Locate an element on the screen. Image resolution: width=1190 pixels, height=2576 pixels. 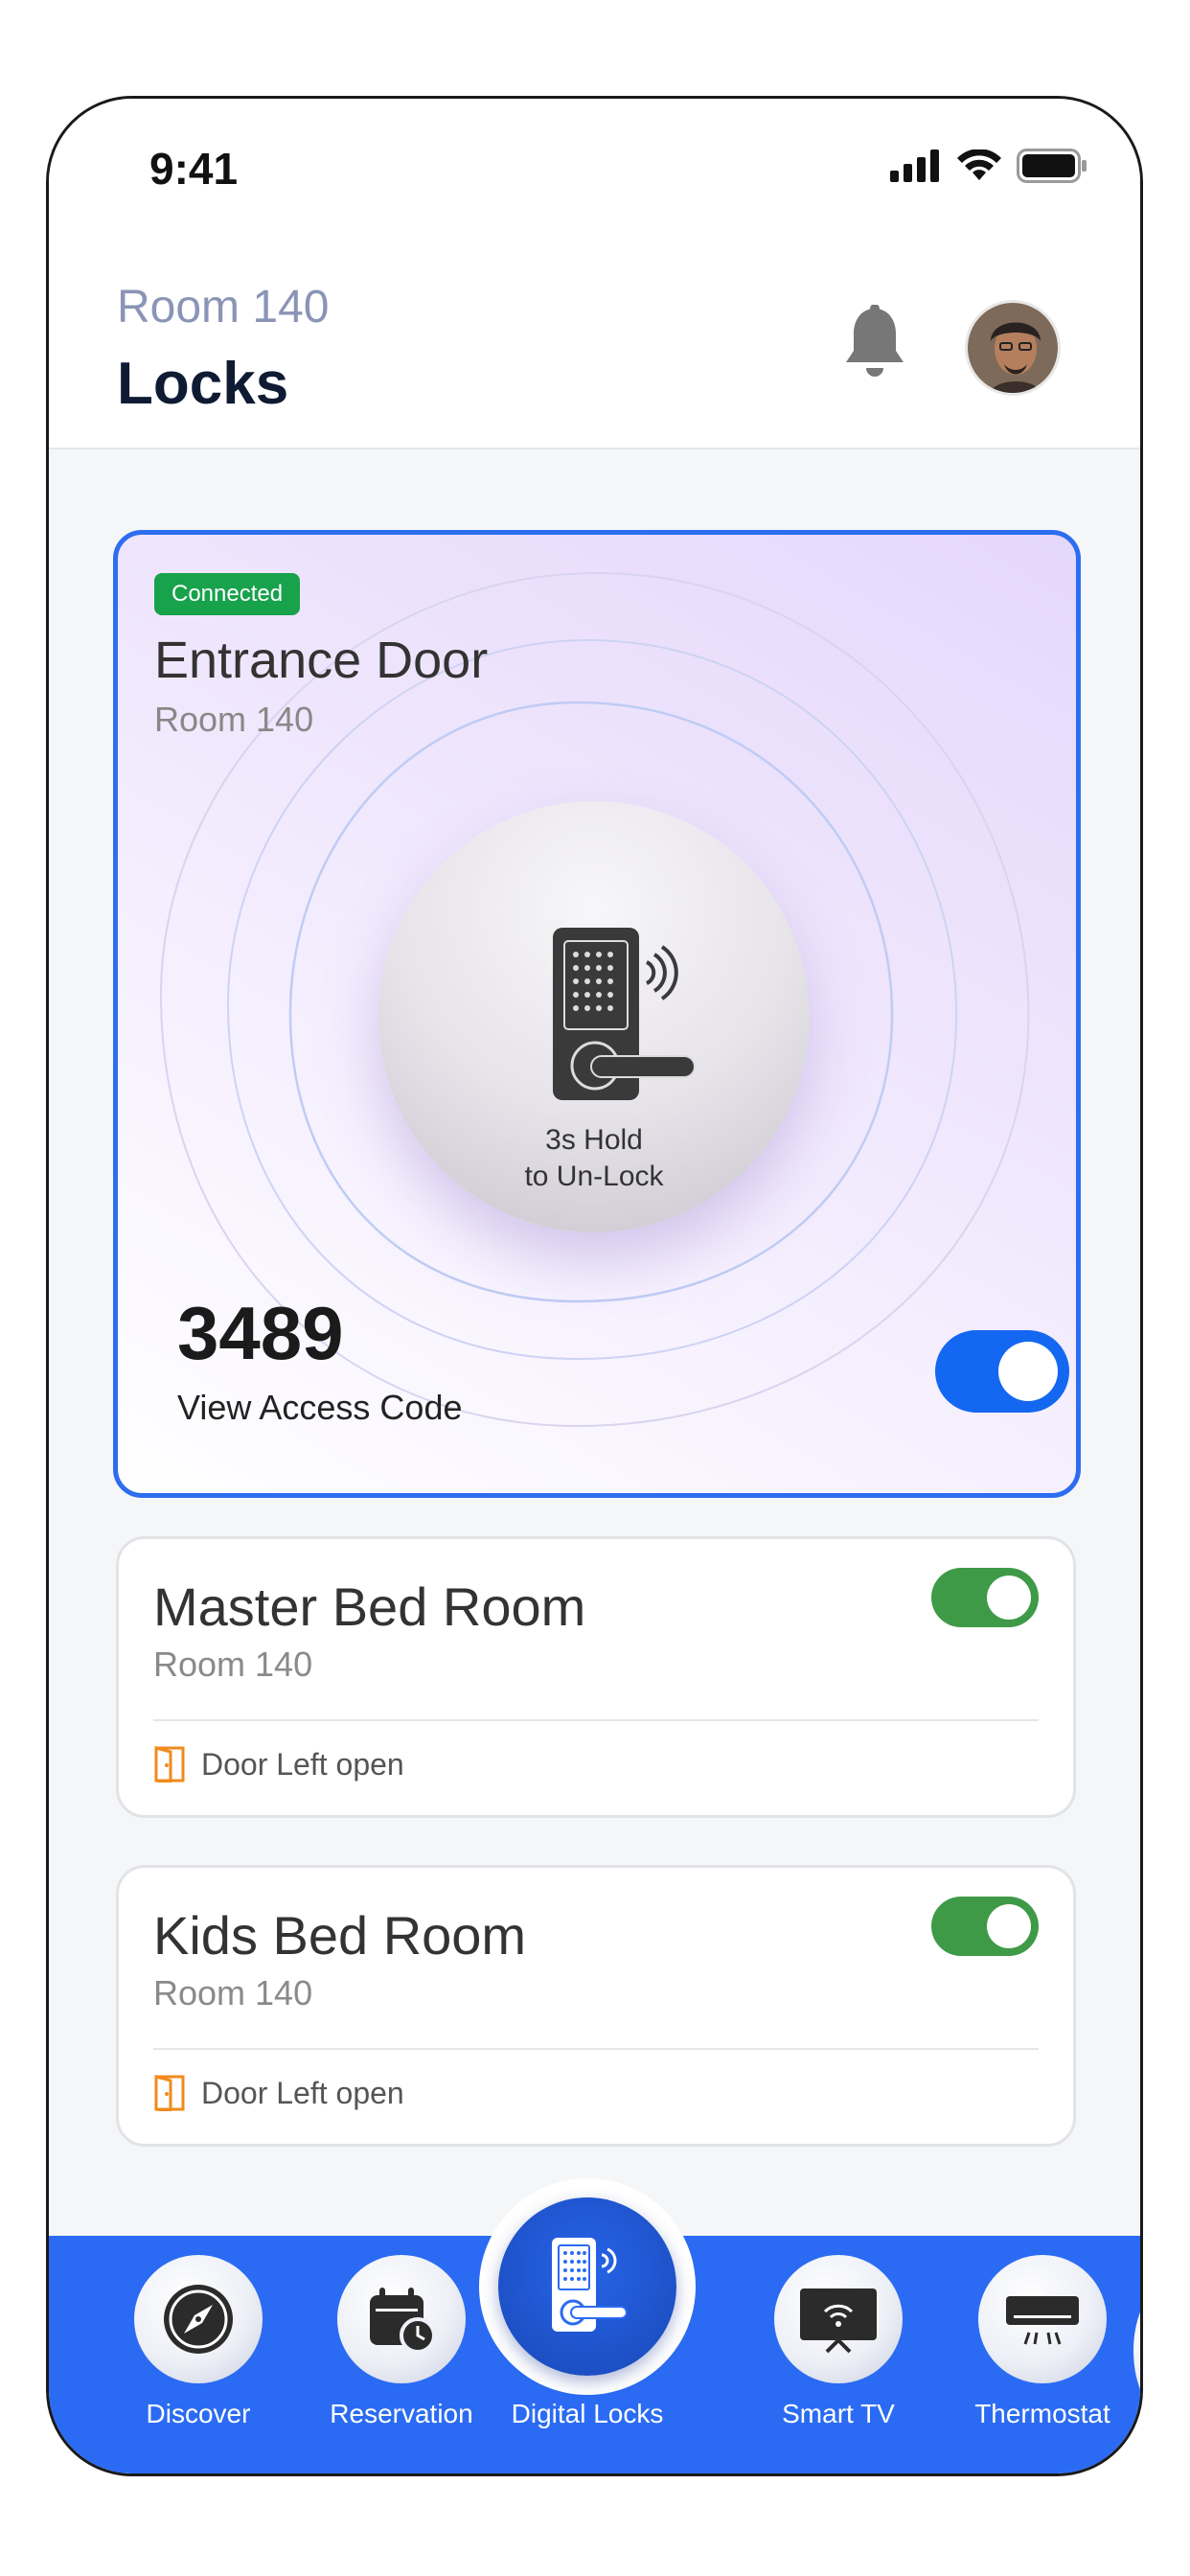
lock-room: Room 140 is located at coordinates (234, 719).